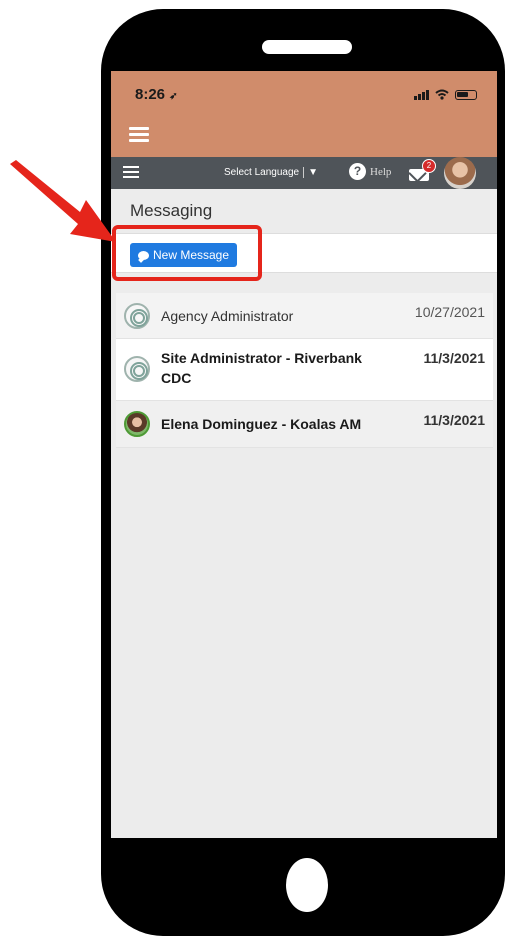  What do you see at coordinates (460, 173) in the screenshot?
I see `user-avatar` at bounding box center [460, 173].